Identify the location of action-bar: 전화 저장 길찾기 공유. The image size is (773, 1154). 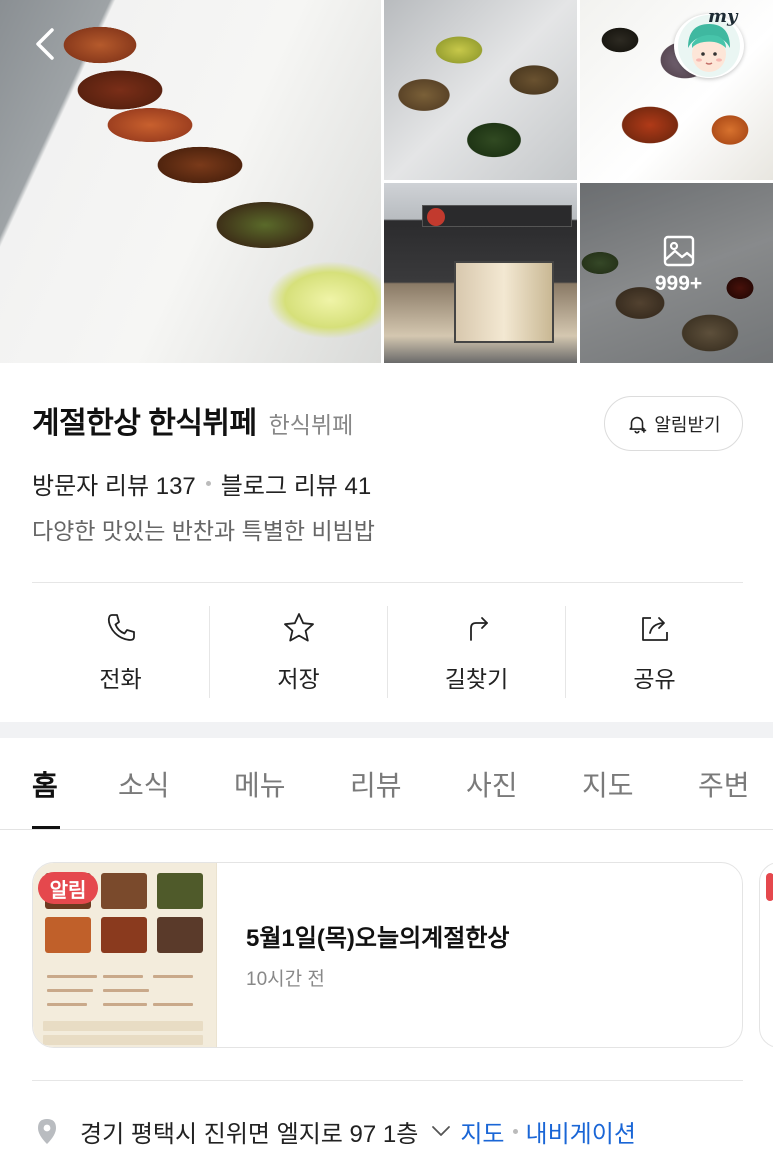
(387, 652).